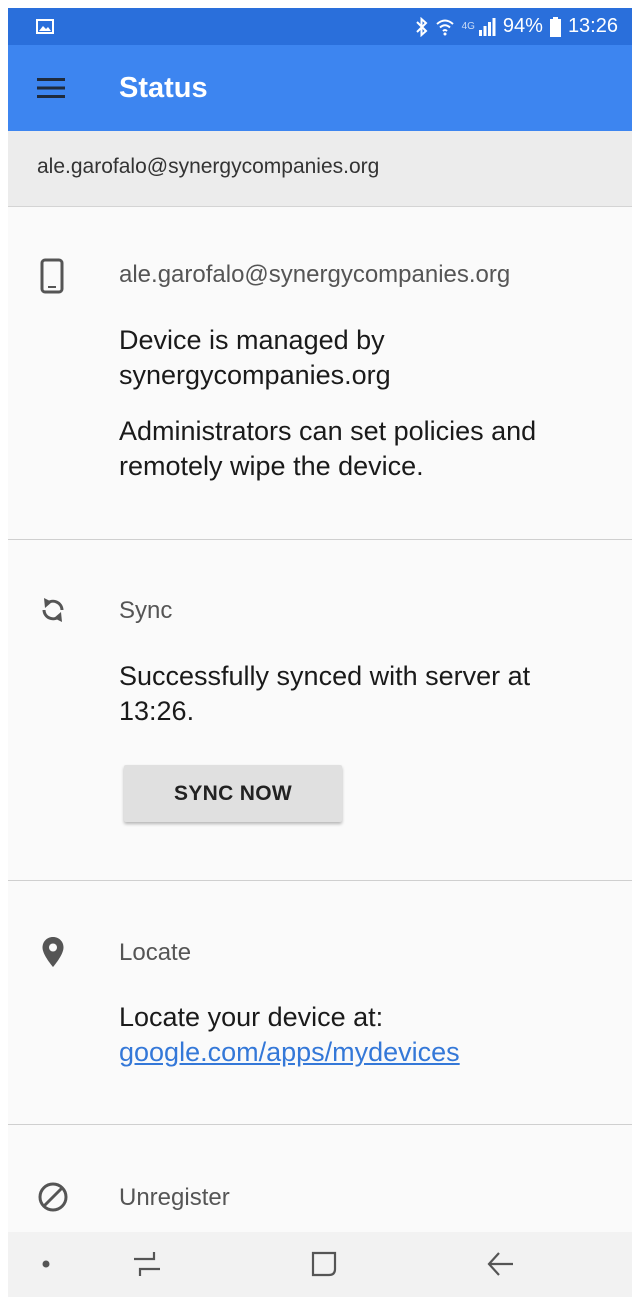  Describe the element at coordinates (324, 1264) in the screenshot. I see `home-icon` at that location.